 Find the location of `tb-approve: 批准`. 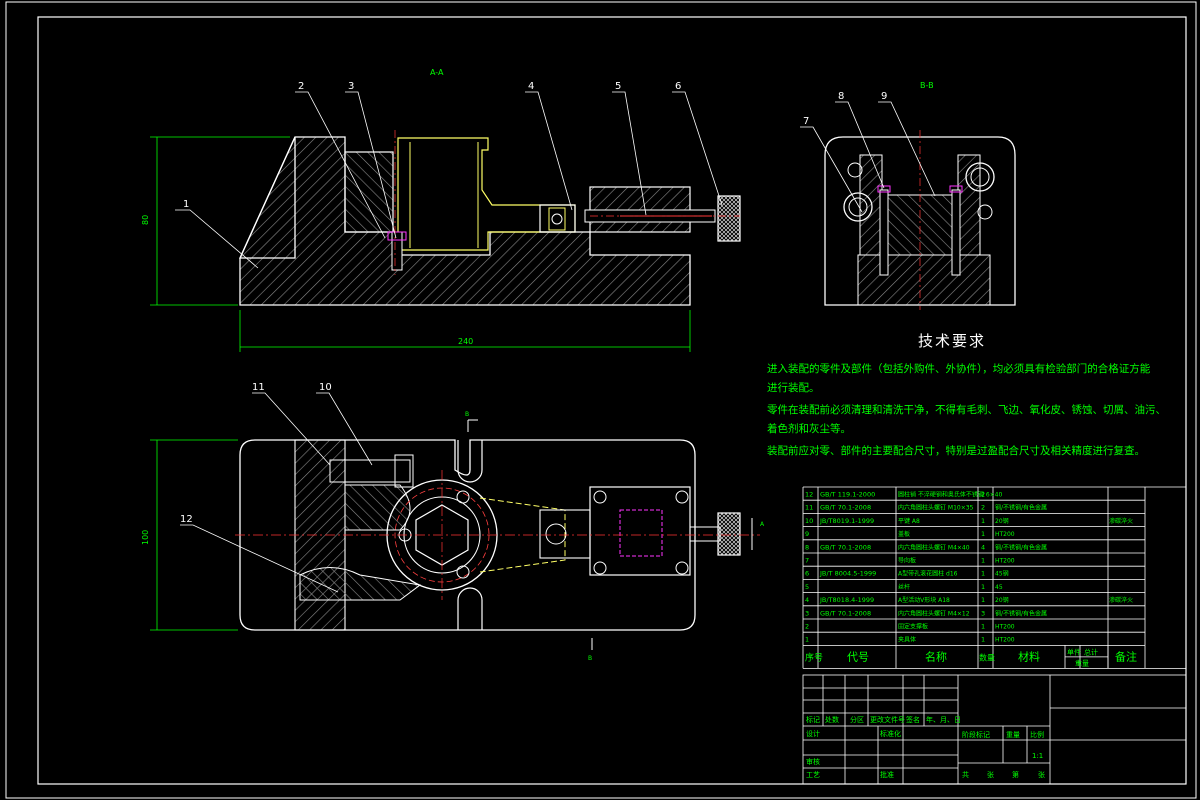

tb-approve: 批准 is located at coordinates (887, 774).